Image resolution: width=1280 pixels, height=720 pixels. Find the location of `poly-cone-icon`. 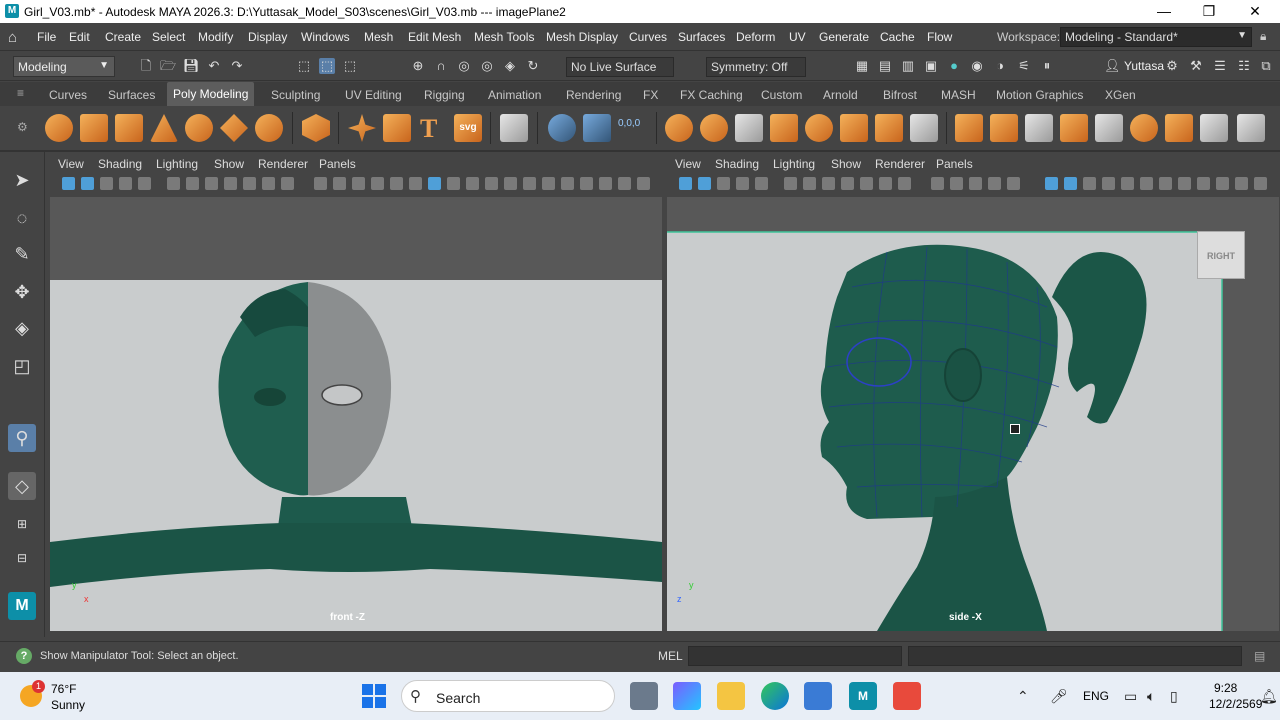

poly-cone-icon is located at coordinates (164, 128).